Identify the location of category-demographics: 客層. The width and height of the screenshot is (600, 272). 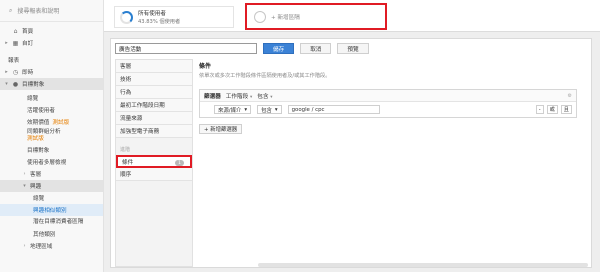
(154, 66).